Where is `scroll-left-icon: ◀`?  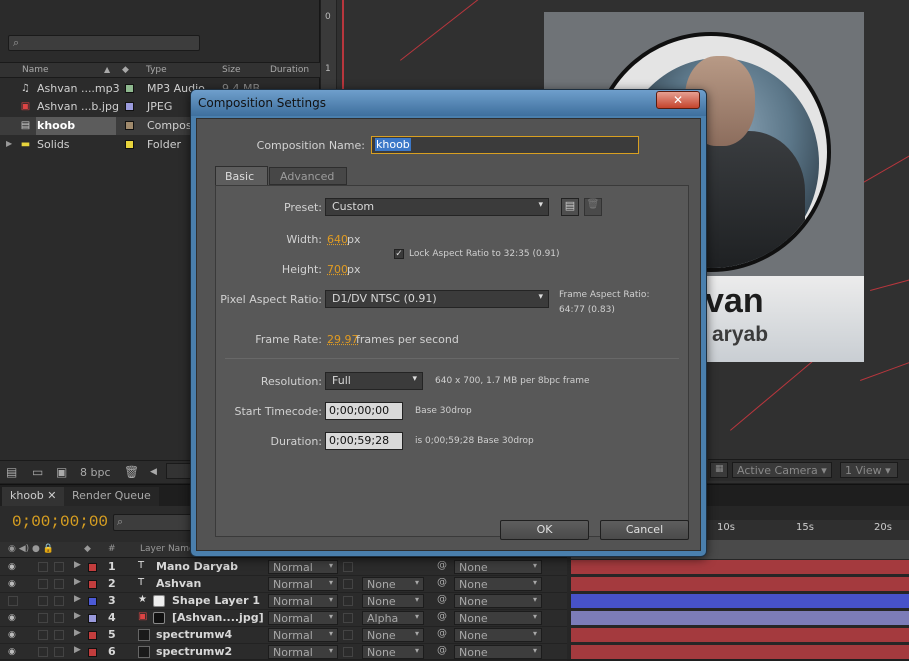
scroll-left-icon: ◀ is located at coordinates (153, 472).